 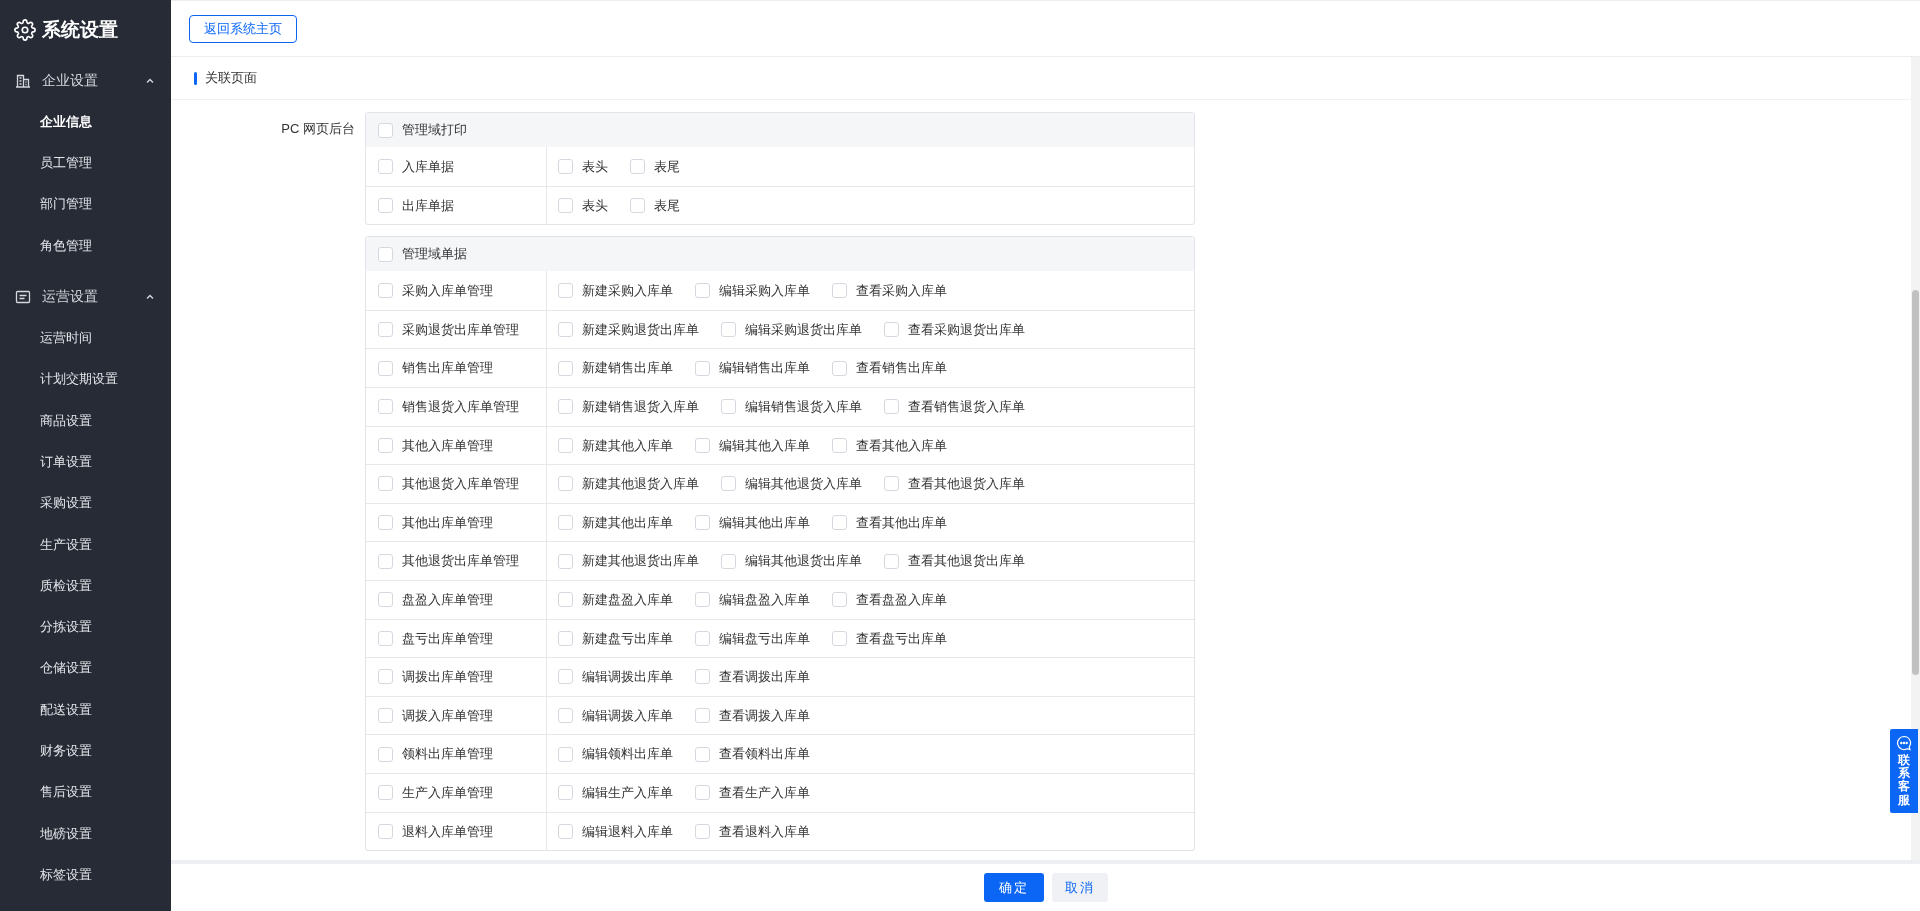 I want to click on back-button: 返回系统主页, so click(x=243, y=28).